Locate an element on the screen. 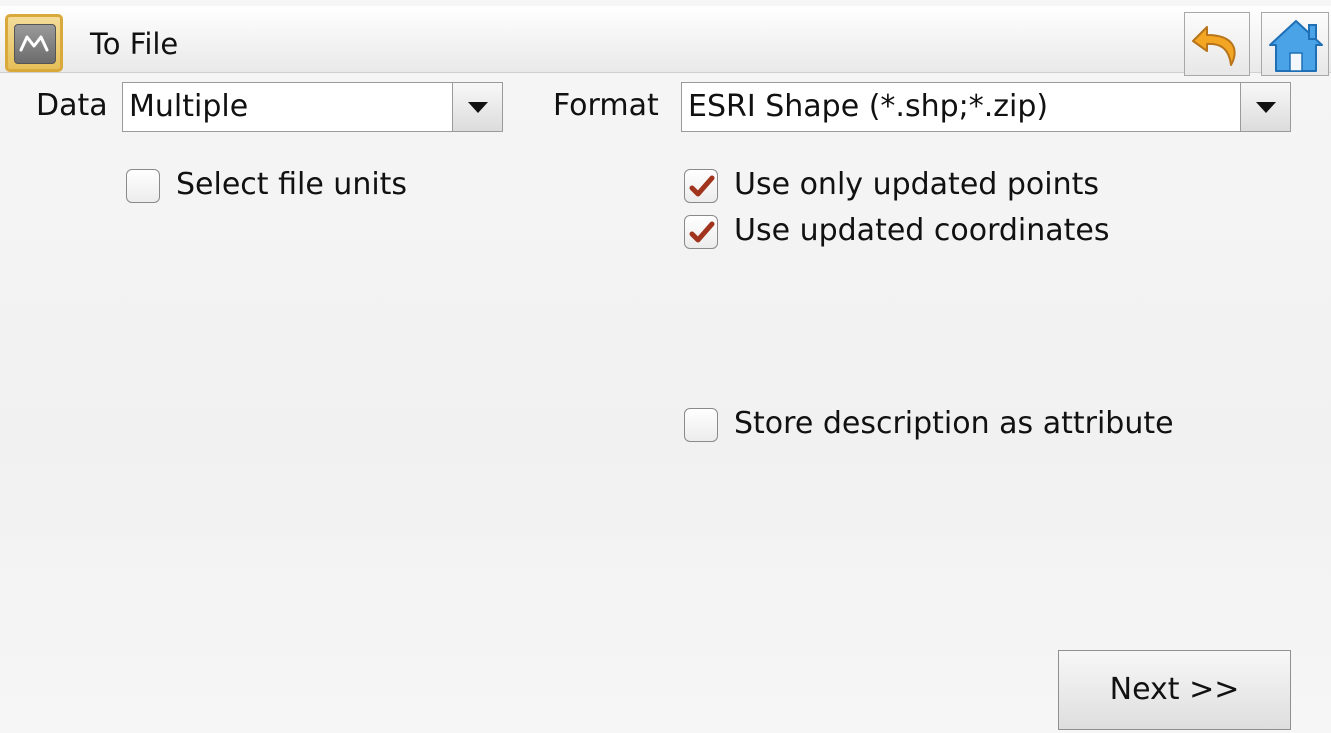 This screenshot has width=1331, height=733. home-icon is located at coordinates (1296, 46).